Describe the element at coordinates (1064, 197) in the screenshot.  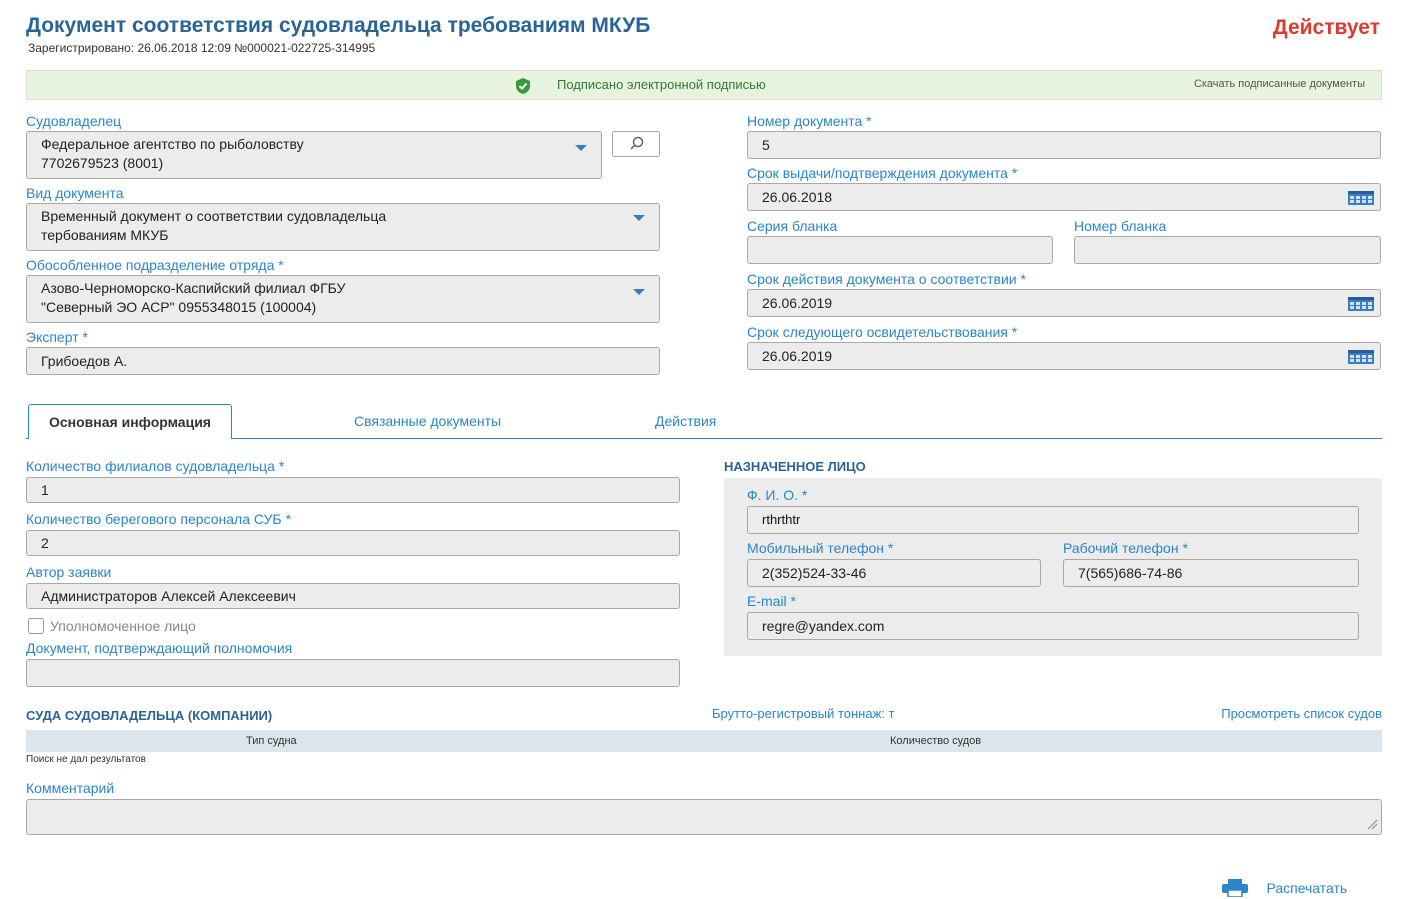
I see `issue-date-field: 26.06.2018` at that location.